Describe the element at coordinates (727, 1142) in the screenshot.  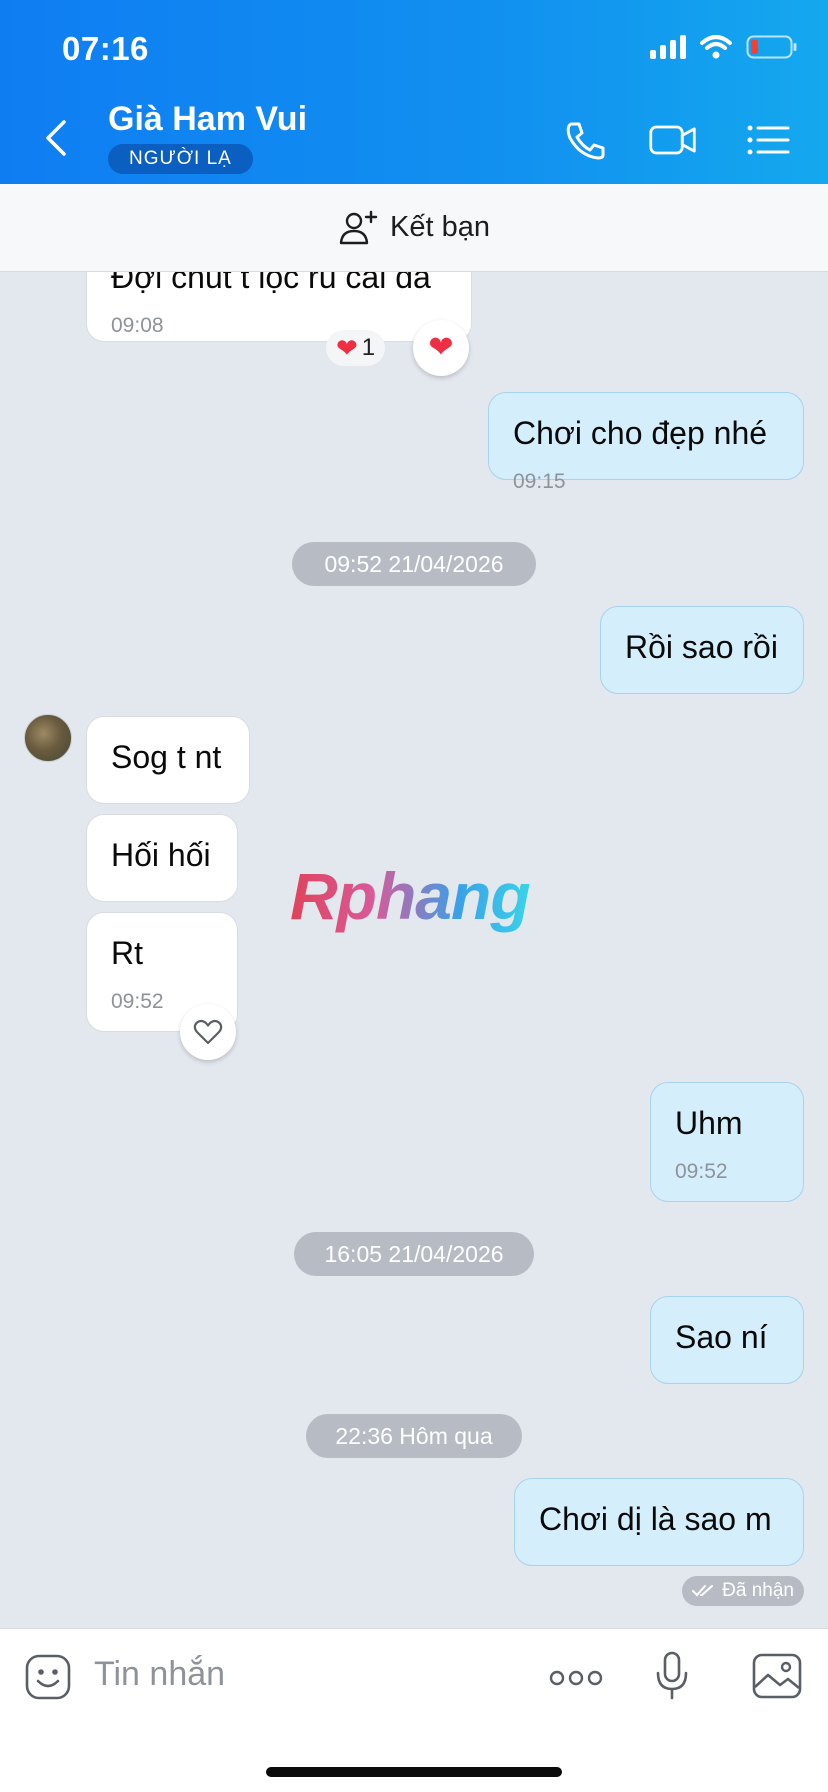
I see `message-bubble: Uhm 09:52` at that location.